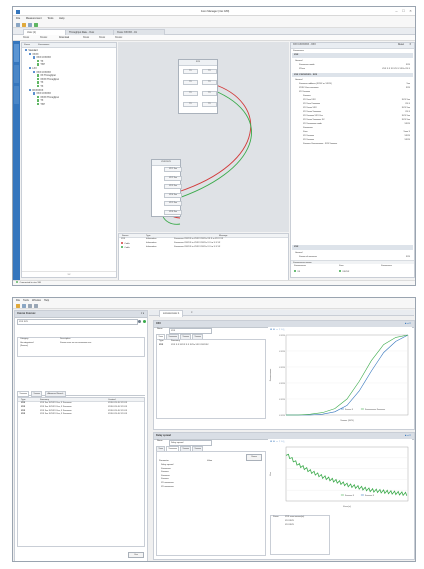  What do you see at coordinates (61, 18) in the screenshot?
I see `menu-help: Help` at bounding box center [61, 18].